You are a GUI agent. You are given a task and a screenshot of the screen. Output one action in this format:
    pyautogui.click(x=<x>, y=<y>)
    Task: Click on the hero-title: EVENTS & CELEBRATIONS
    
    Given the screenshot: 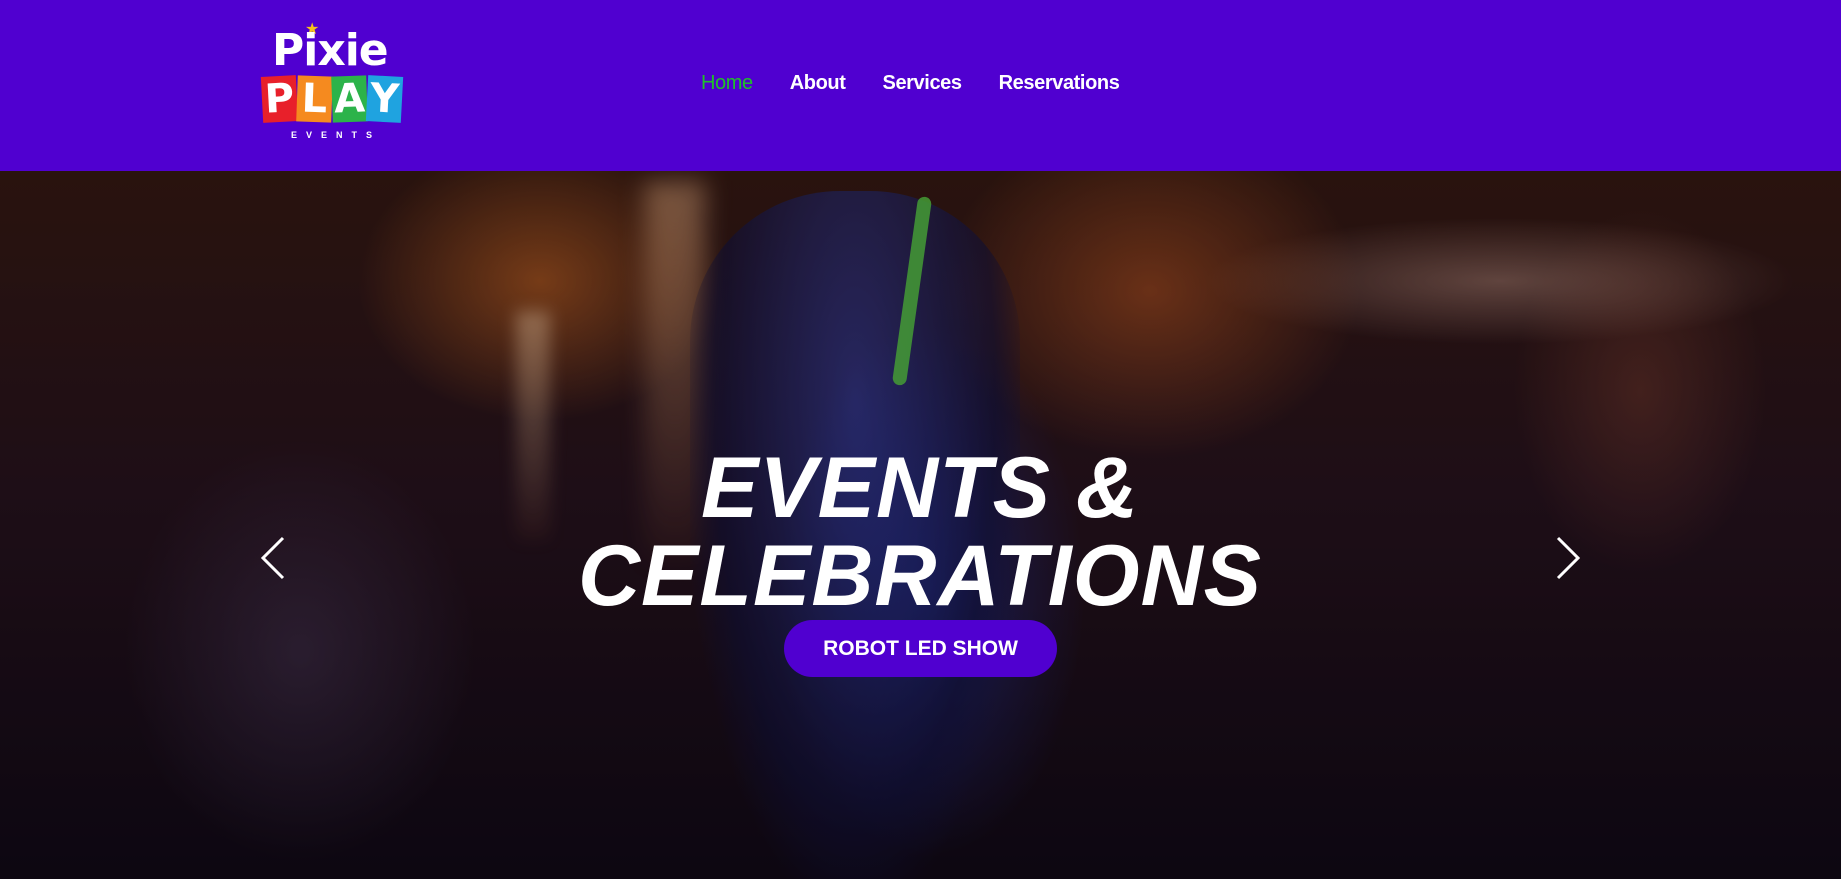 What is the action you would take?
    pyautogui.click(x=920, y=532)
    